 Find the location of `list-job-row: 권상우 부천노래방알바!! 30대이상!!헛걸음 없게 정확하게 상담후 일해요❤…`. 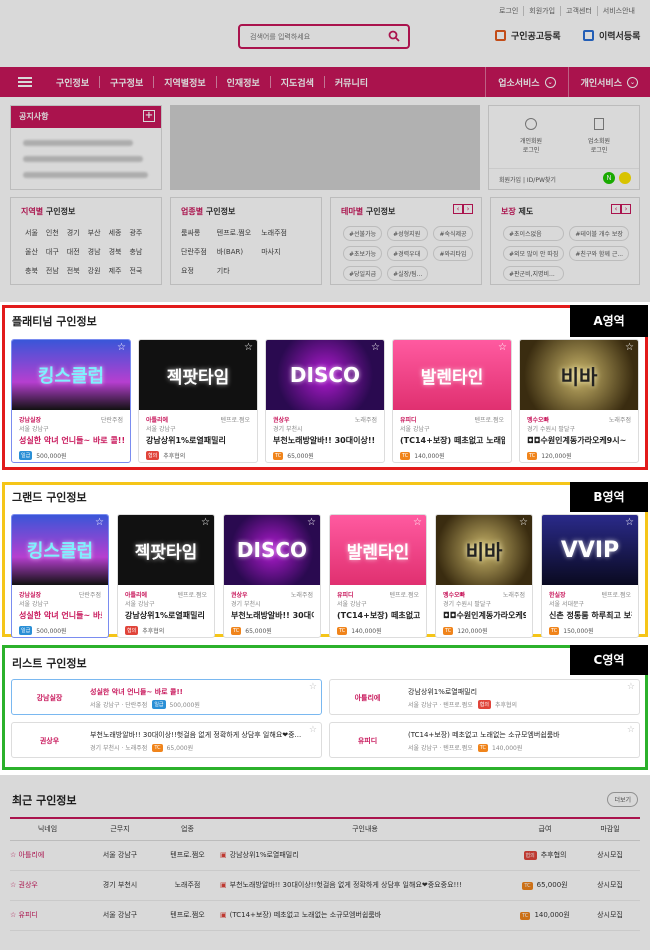

list-job-row: 권상우 부천노래방알바!! 30대이상!!헛걸음 없게 정확하게 상담후 일해요❤… is located at coordinates (166, 740).